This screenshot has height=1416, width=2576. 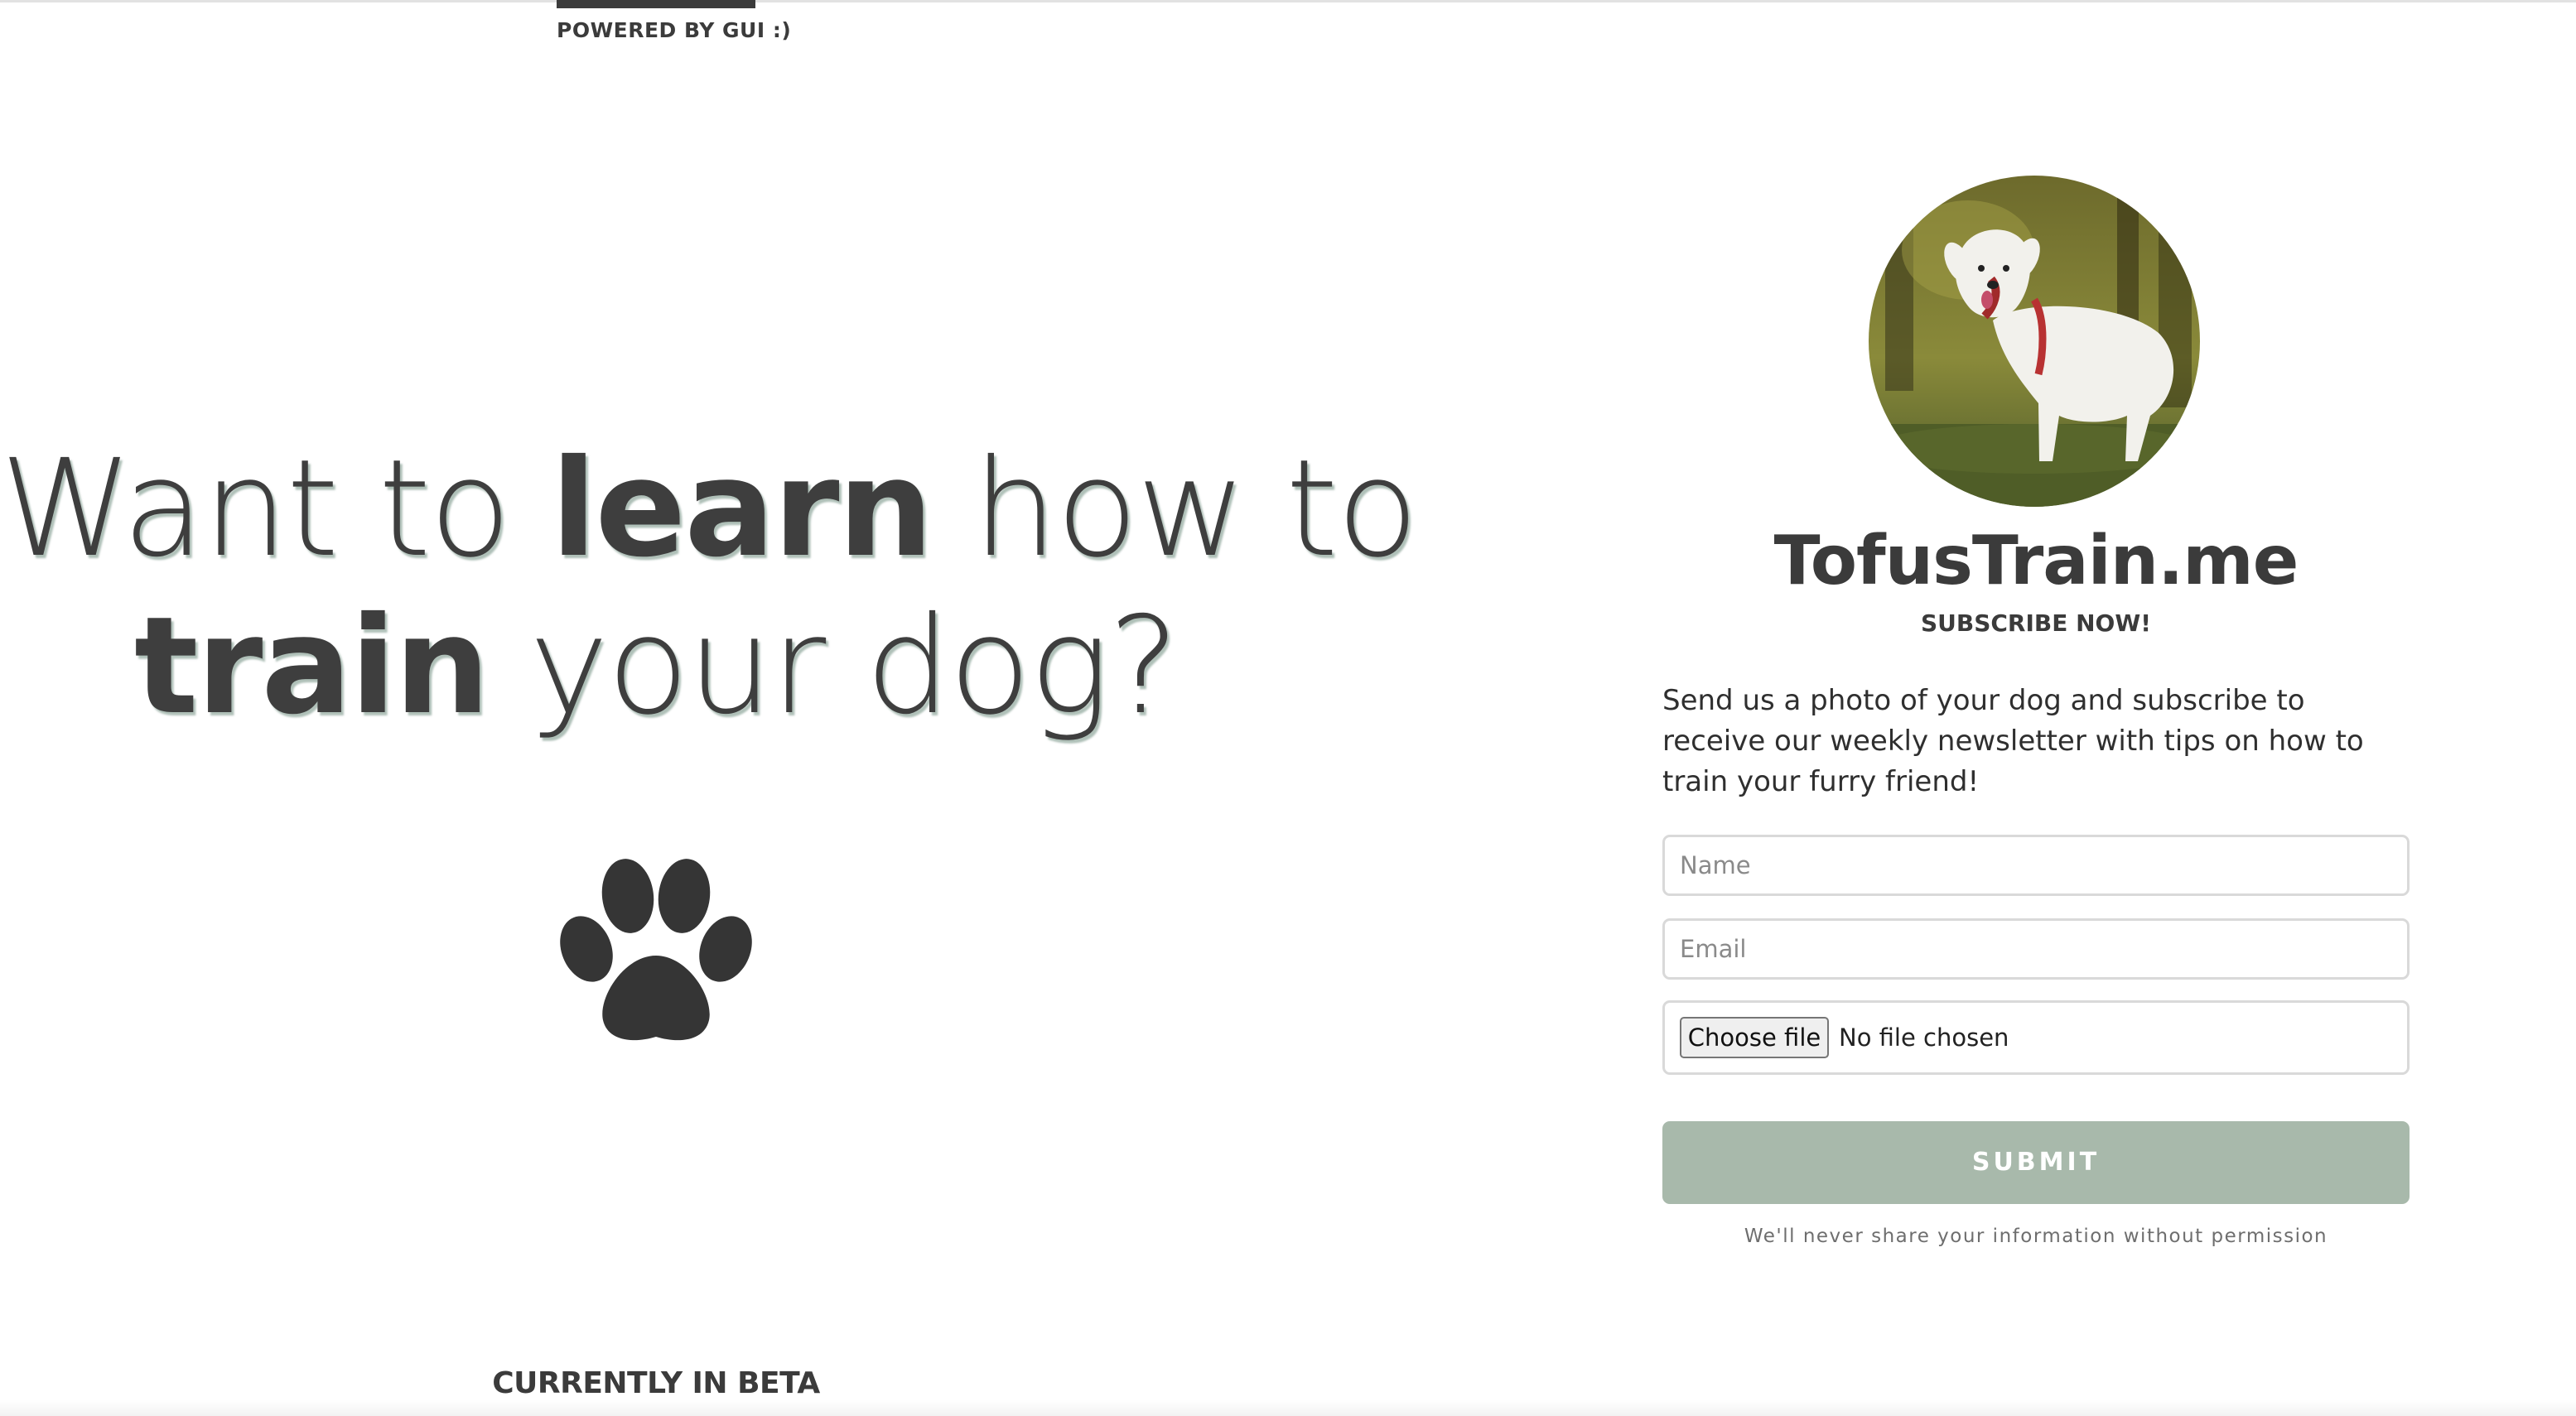 What do you see at coordinates (1924, 1037) in the screenshot?
I see `file-status-text: No file chosen` at bounding box center [1924, 1037].